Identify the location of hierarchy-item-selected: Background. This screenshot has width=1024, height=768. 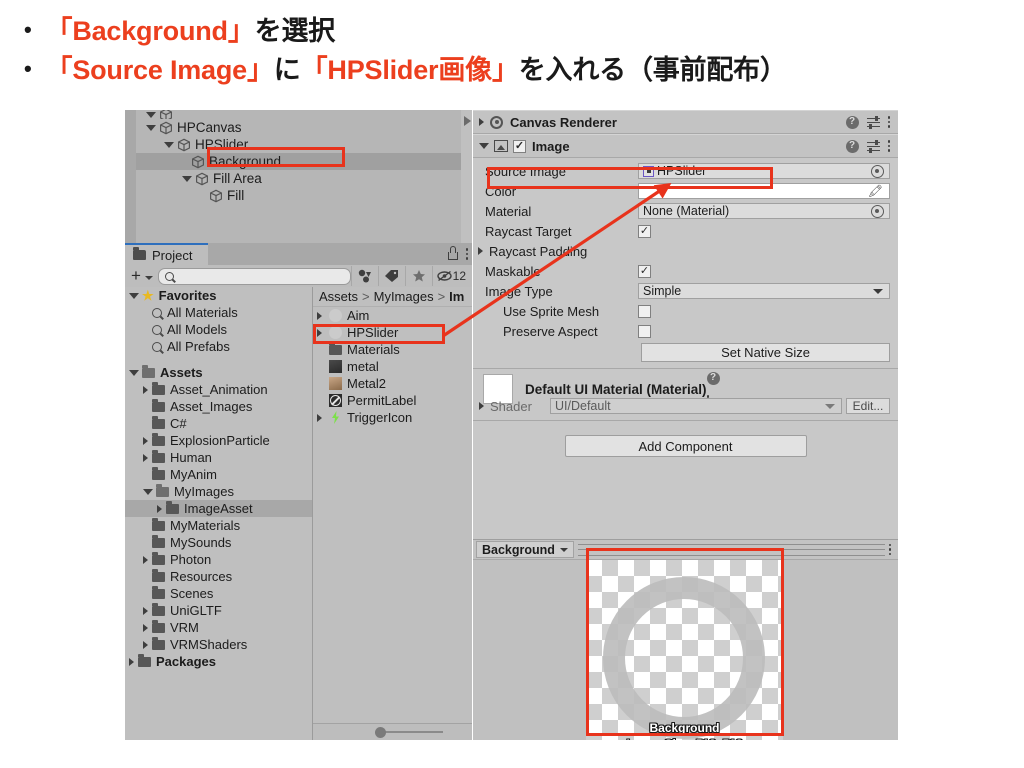
(298, 161).